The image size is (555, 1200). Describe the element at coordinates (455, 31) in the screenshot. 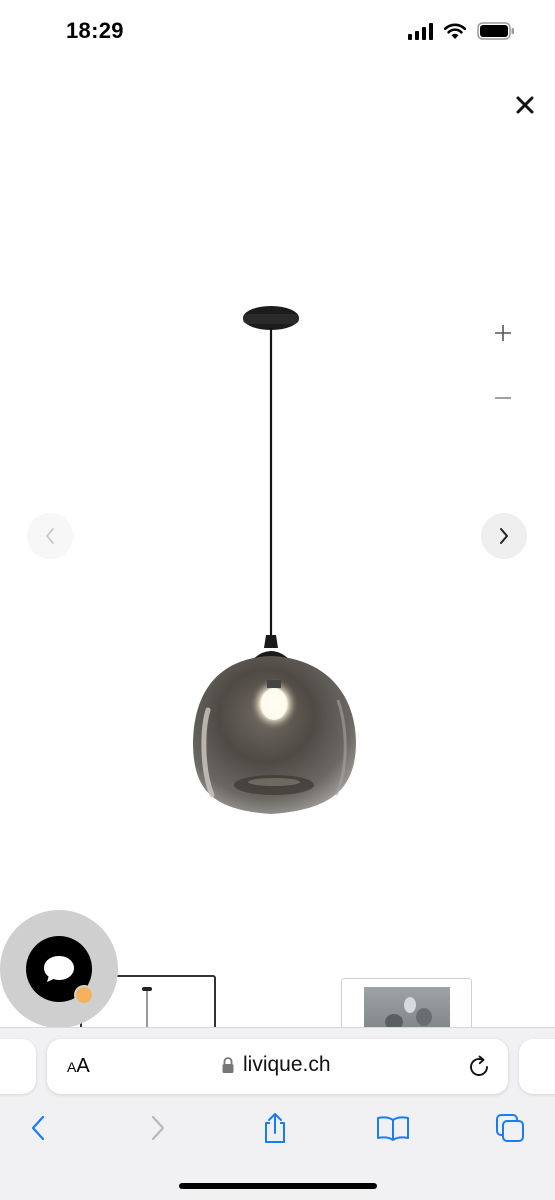

I see `wifi-icon` at that location.